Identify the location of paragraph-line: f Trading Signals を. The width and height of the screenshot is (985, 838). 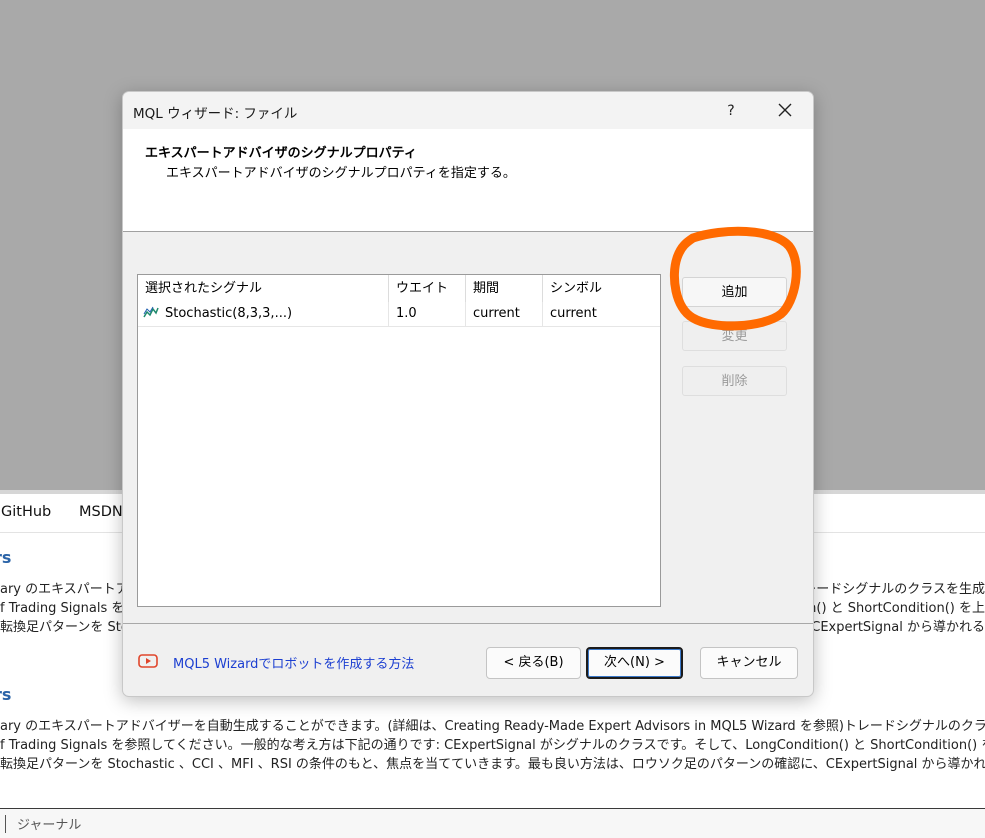
(62, 608).